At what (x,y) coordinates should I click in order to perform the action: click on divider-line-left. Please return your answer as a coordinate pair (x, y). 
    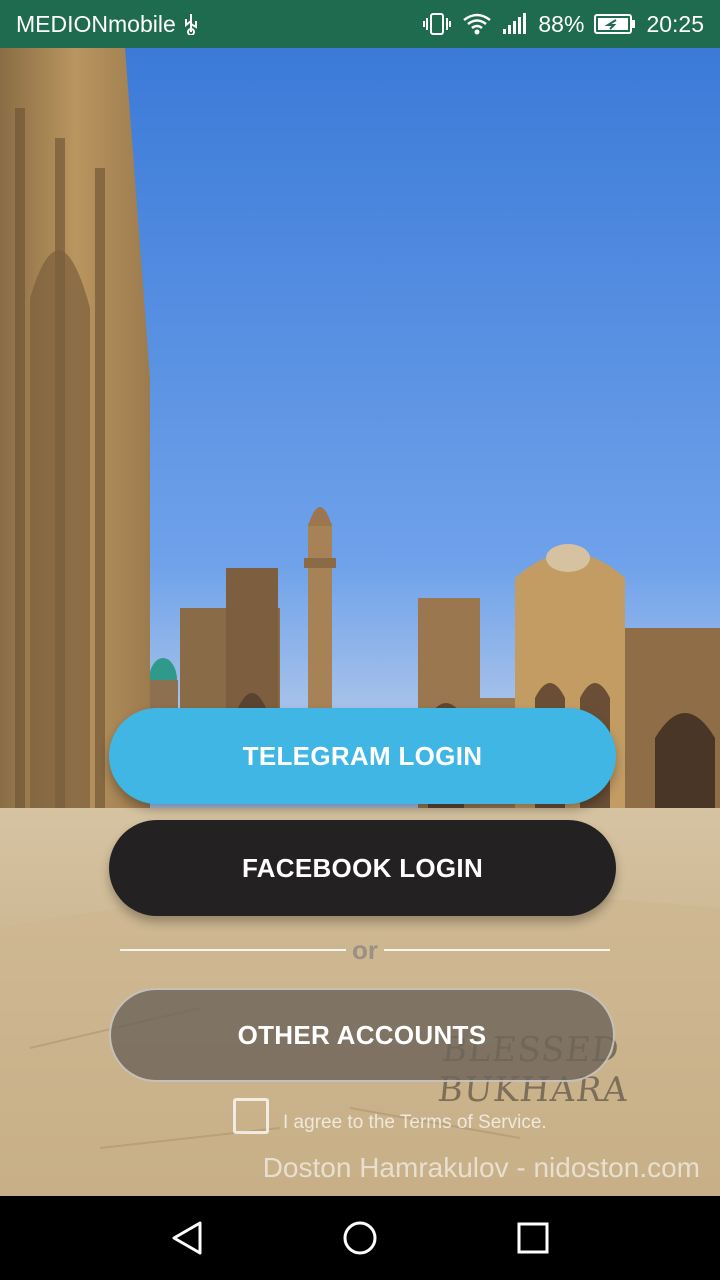
    Looking at the image, I should click on (233, 950).